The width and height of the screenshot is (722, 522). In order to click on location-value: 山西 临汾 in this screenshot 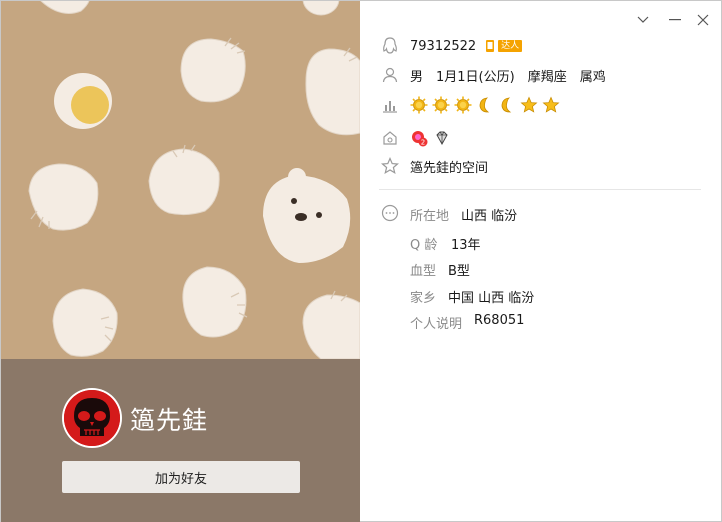, I will do `click(489, 216)`.